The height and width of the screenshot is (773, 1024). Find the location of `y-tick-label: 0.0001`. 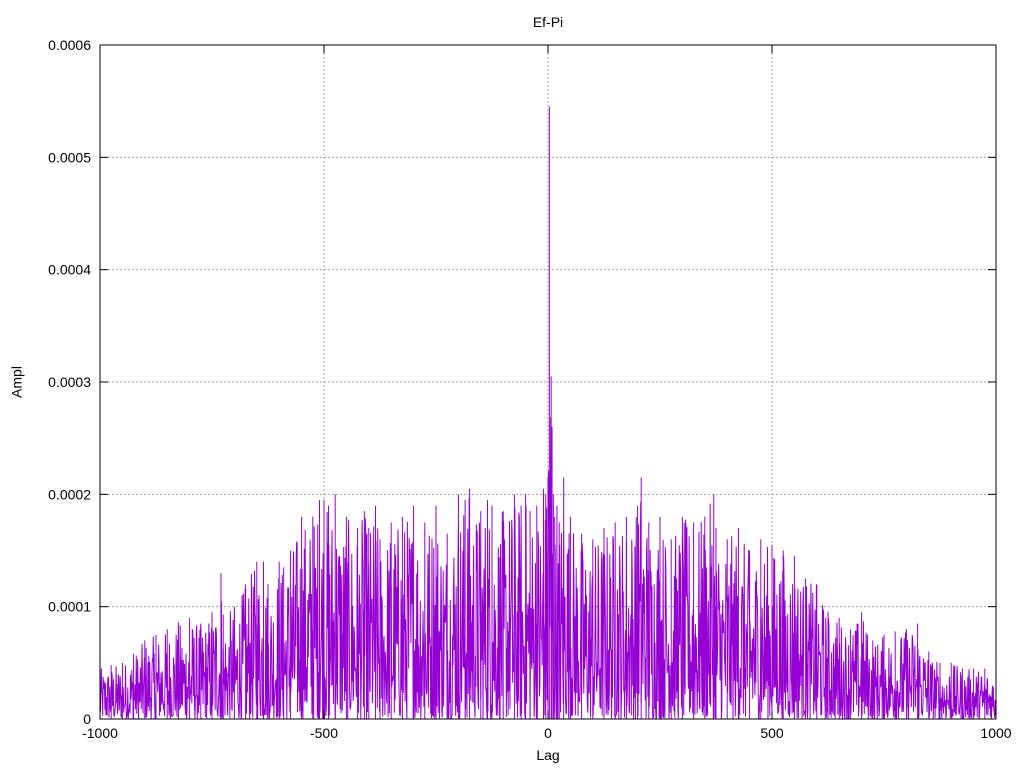

y-tick-label: 0.0001 is located at coordinates (69, 607).